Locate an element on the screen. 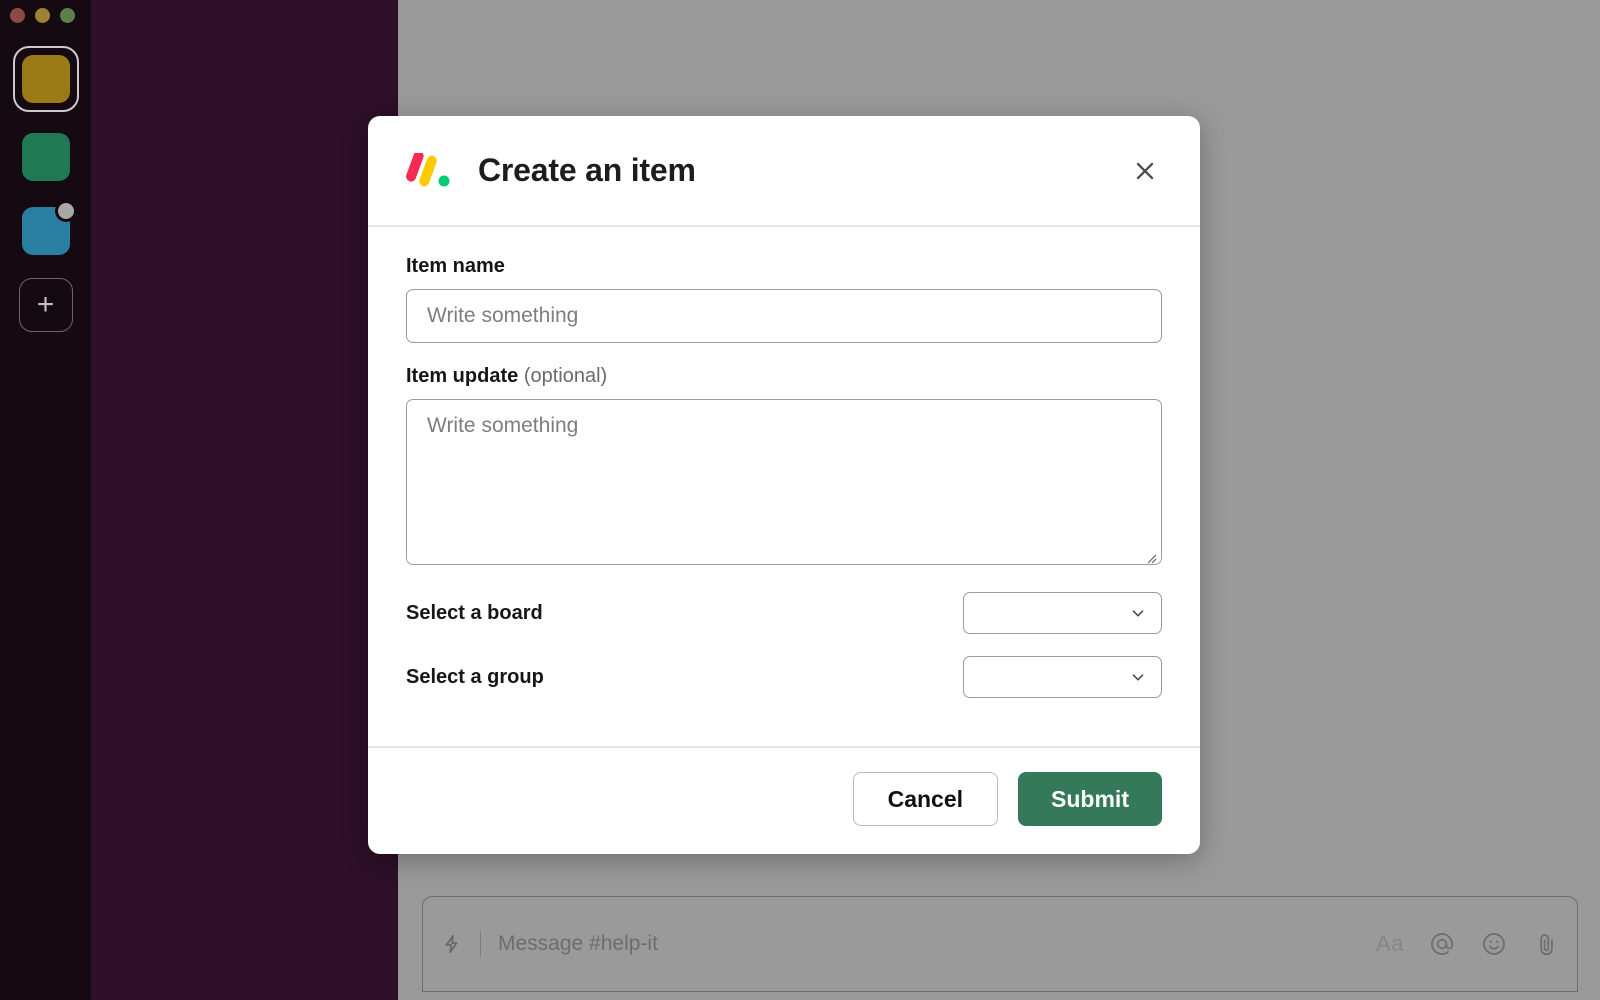 This screenshot has height=1000, width=1600. cancel-button: Cancel is located at coordinates (925, 799).